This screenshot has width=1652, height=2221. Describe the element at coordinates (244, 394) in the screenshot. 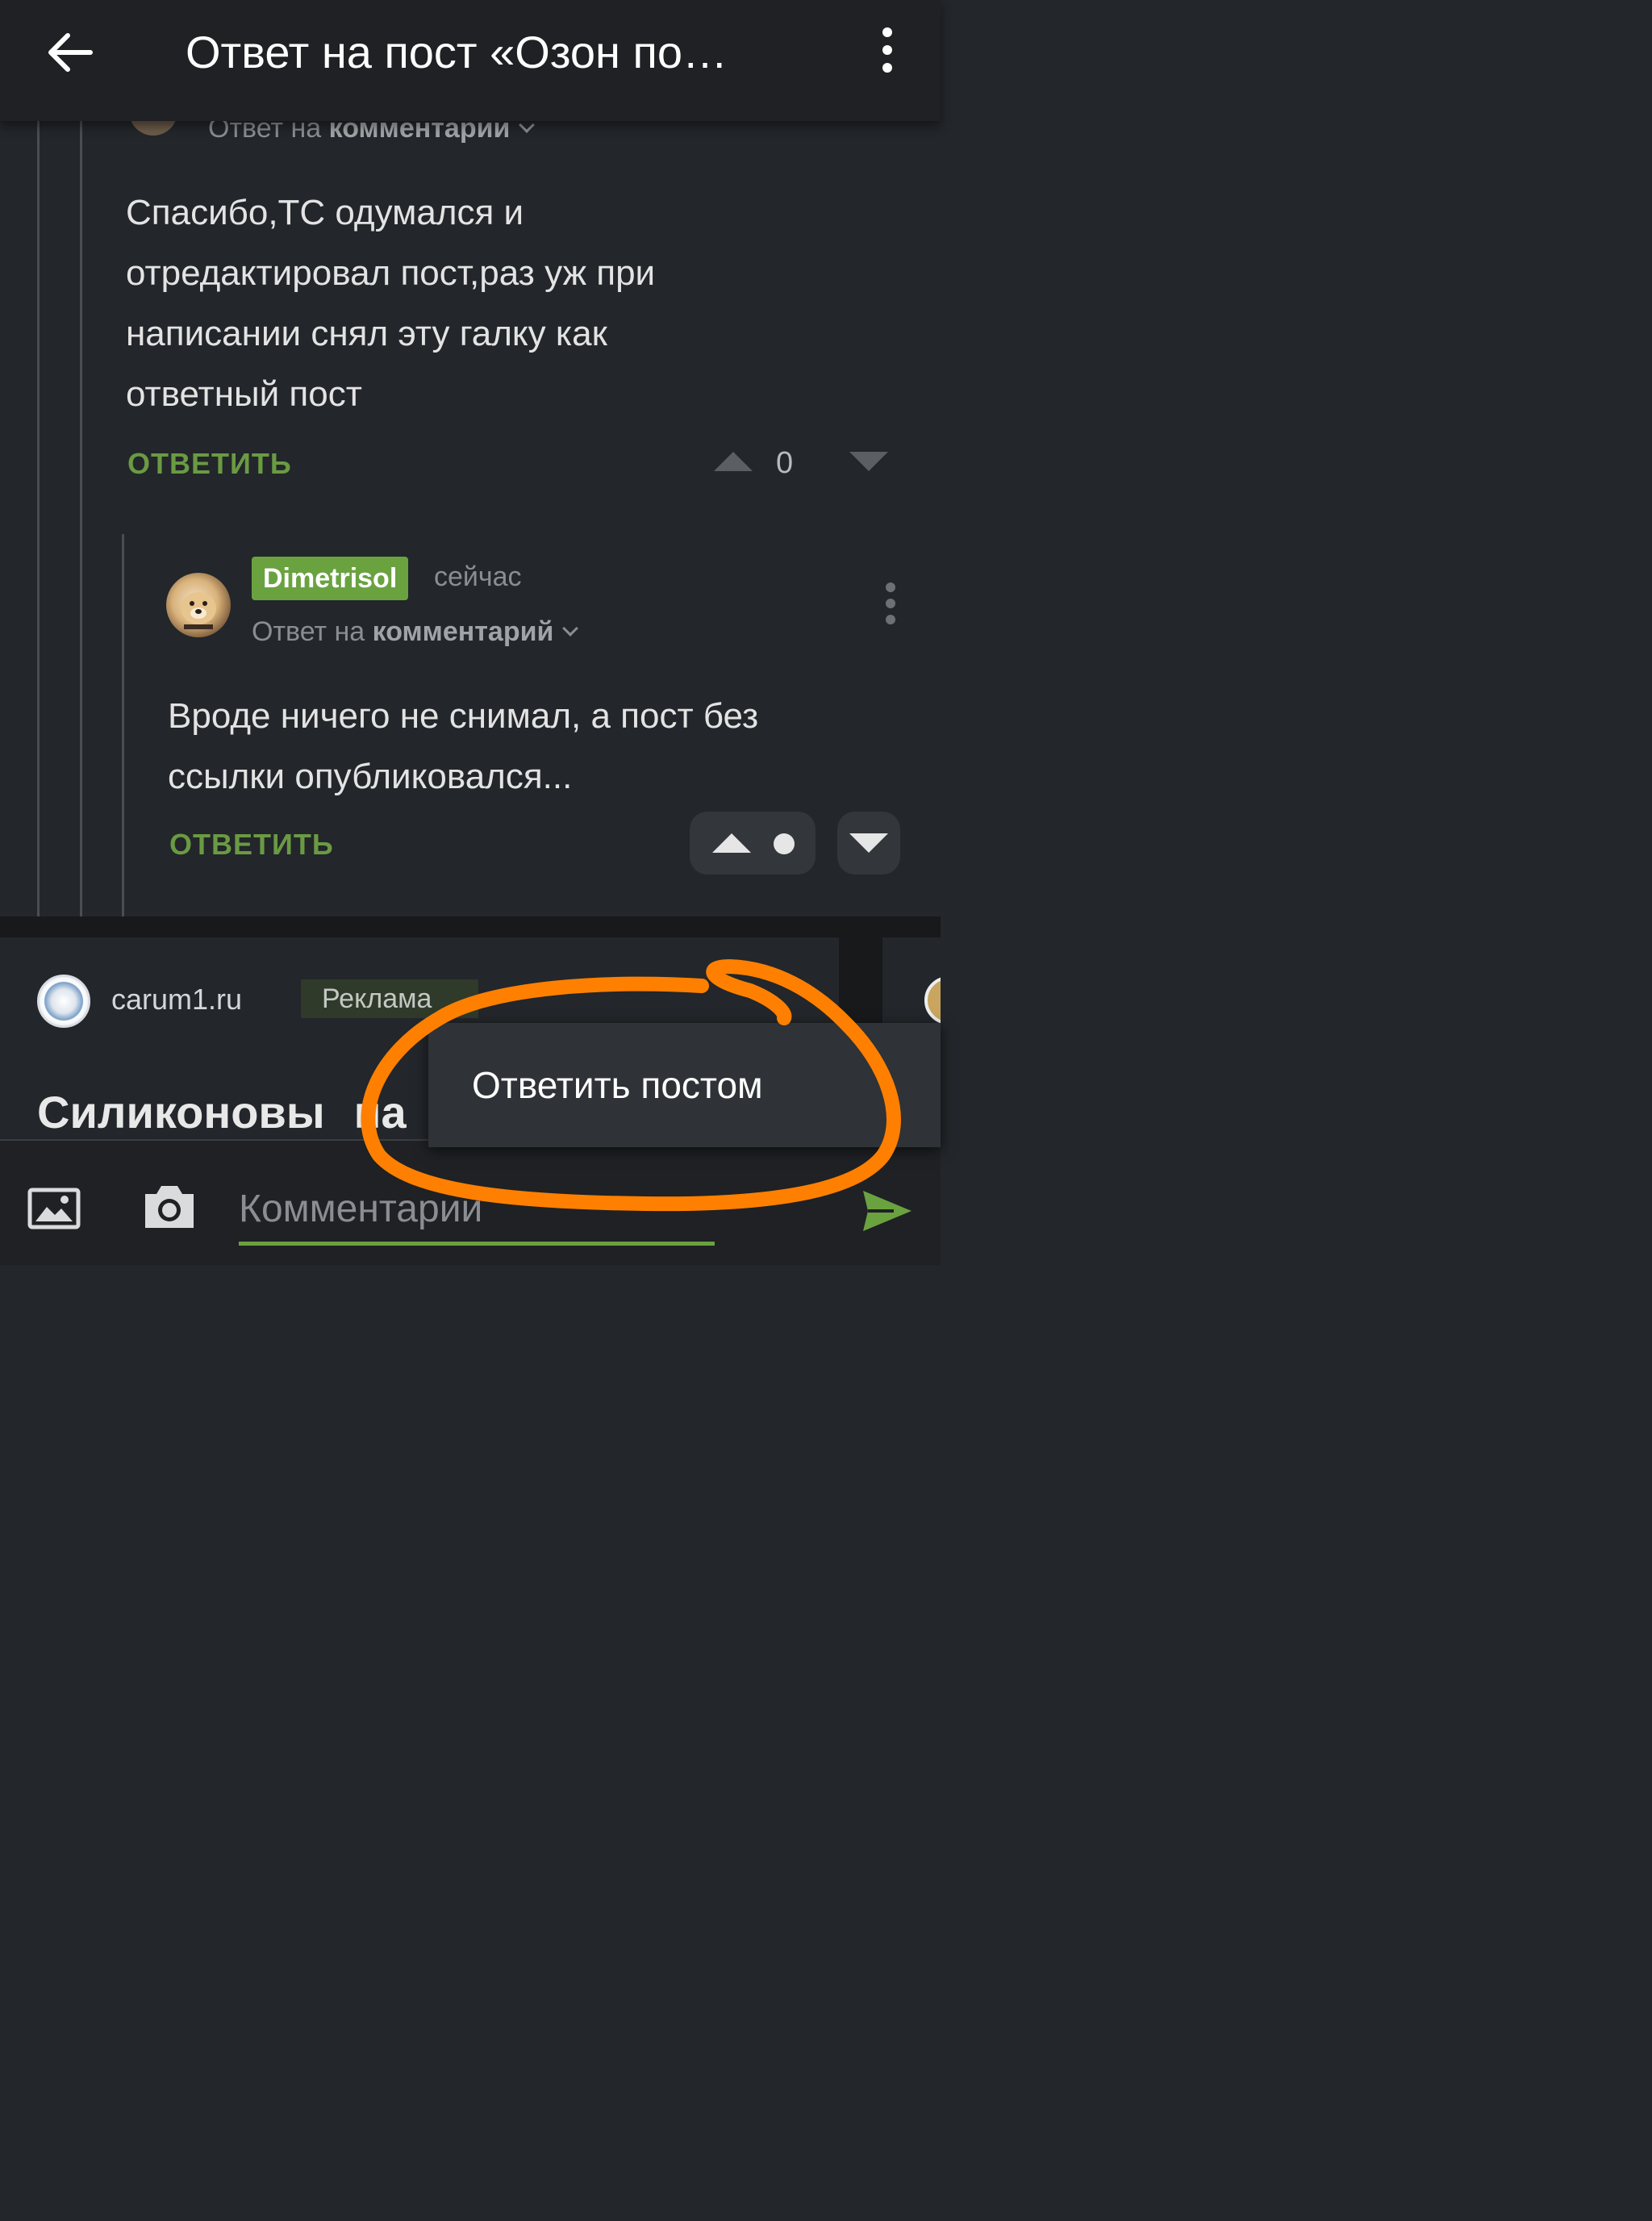

I see `comment-text-line: ответный пост` at that location.